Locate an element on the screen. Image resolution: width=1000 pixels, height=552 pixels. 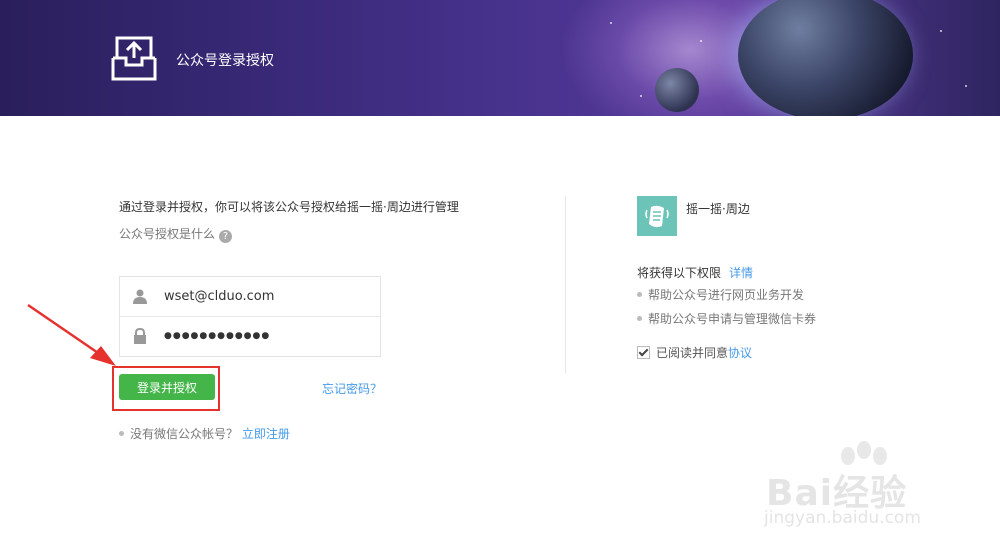
highlight-annotation is located at coordinates (166, 388).